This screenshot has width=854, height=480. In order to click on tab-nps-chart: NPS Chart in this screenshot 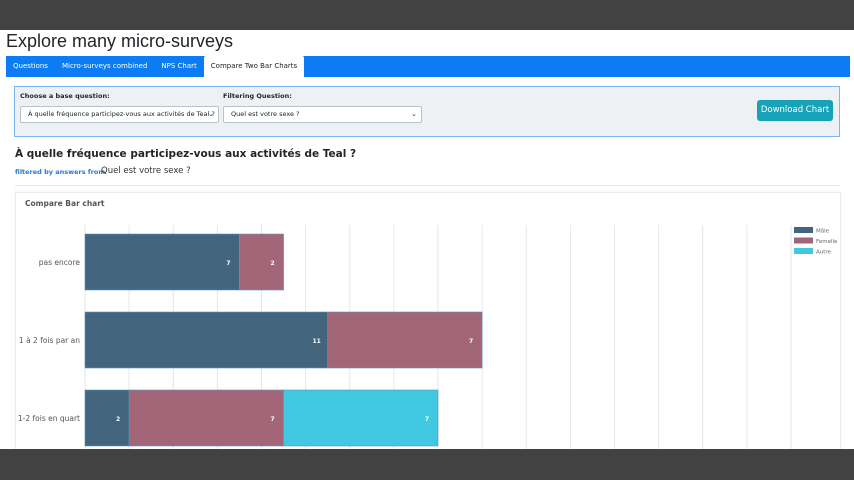, I will do `click(178, 66)`.